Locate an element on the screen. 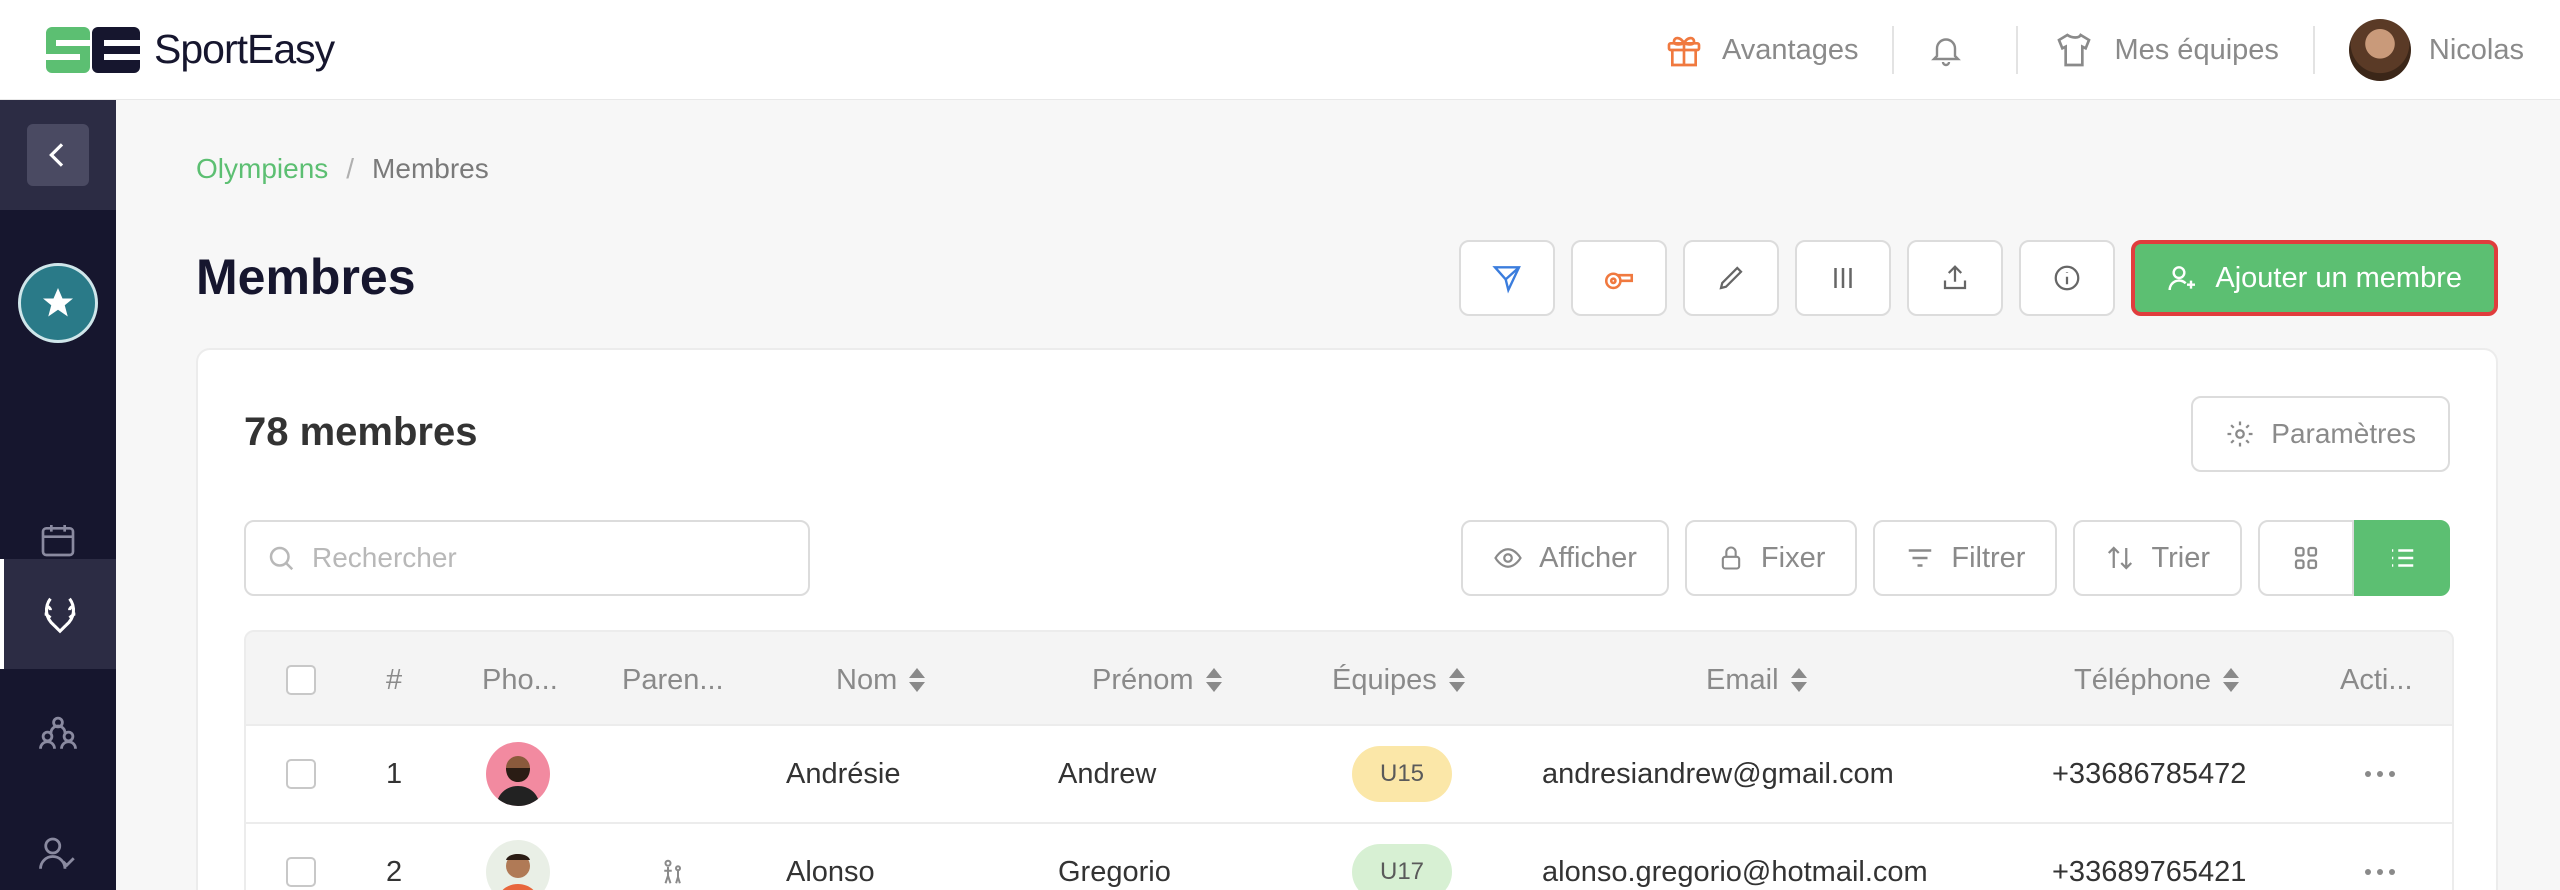 Image resolution: width=2560 pixels, height=890 pixels. select-all-checkbox is located at coordinates (301, 680).